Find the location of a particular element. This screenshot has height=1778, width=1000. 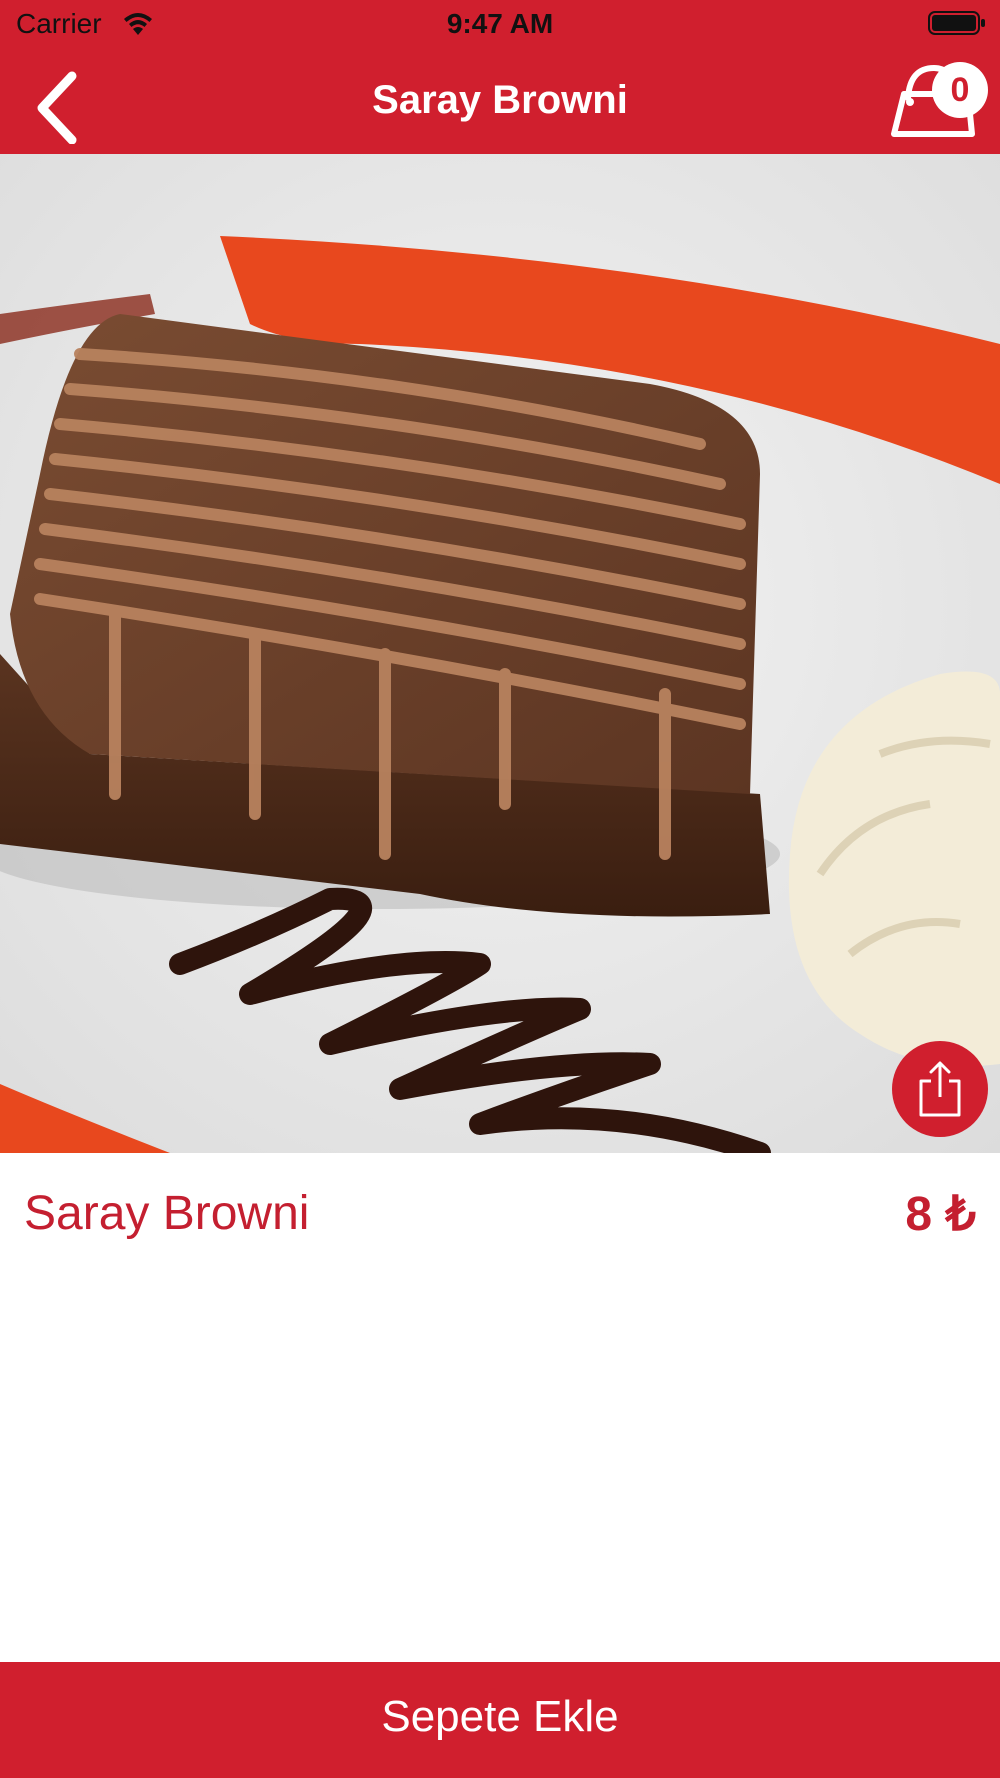

product-name: Saray Browni is located at coordinates (167, 1213).